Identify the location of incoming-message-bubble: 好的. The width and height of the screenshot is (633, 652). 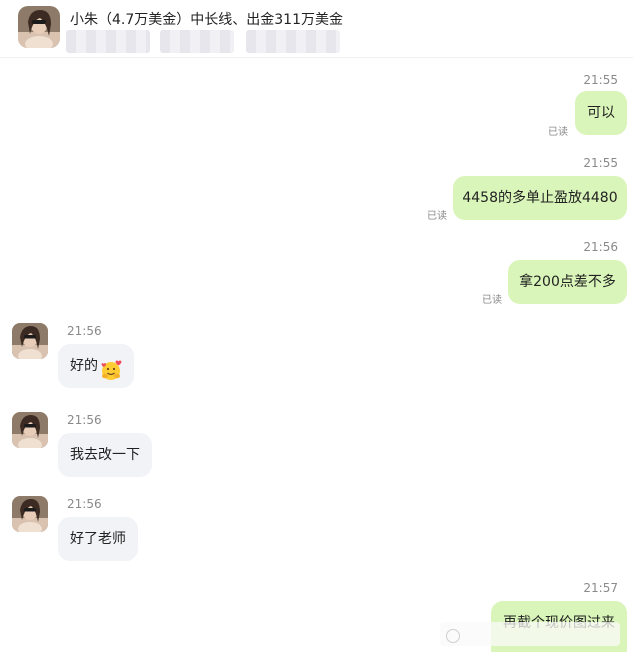
(96, 366).